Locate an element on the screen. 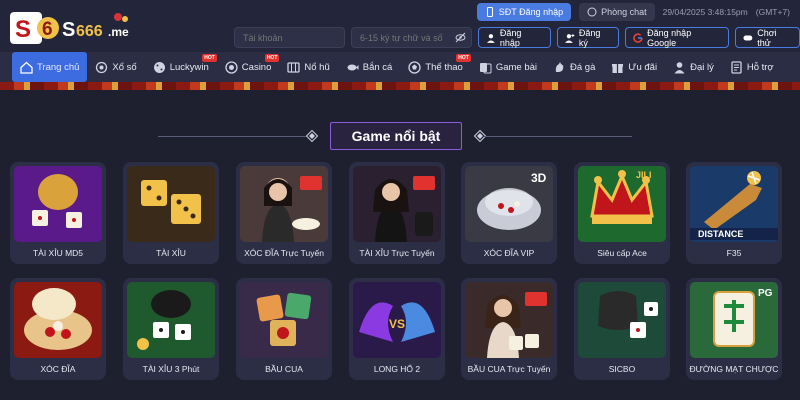  dice-icon is located at coordinates (159, 67).